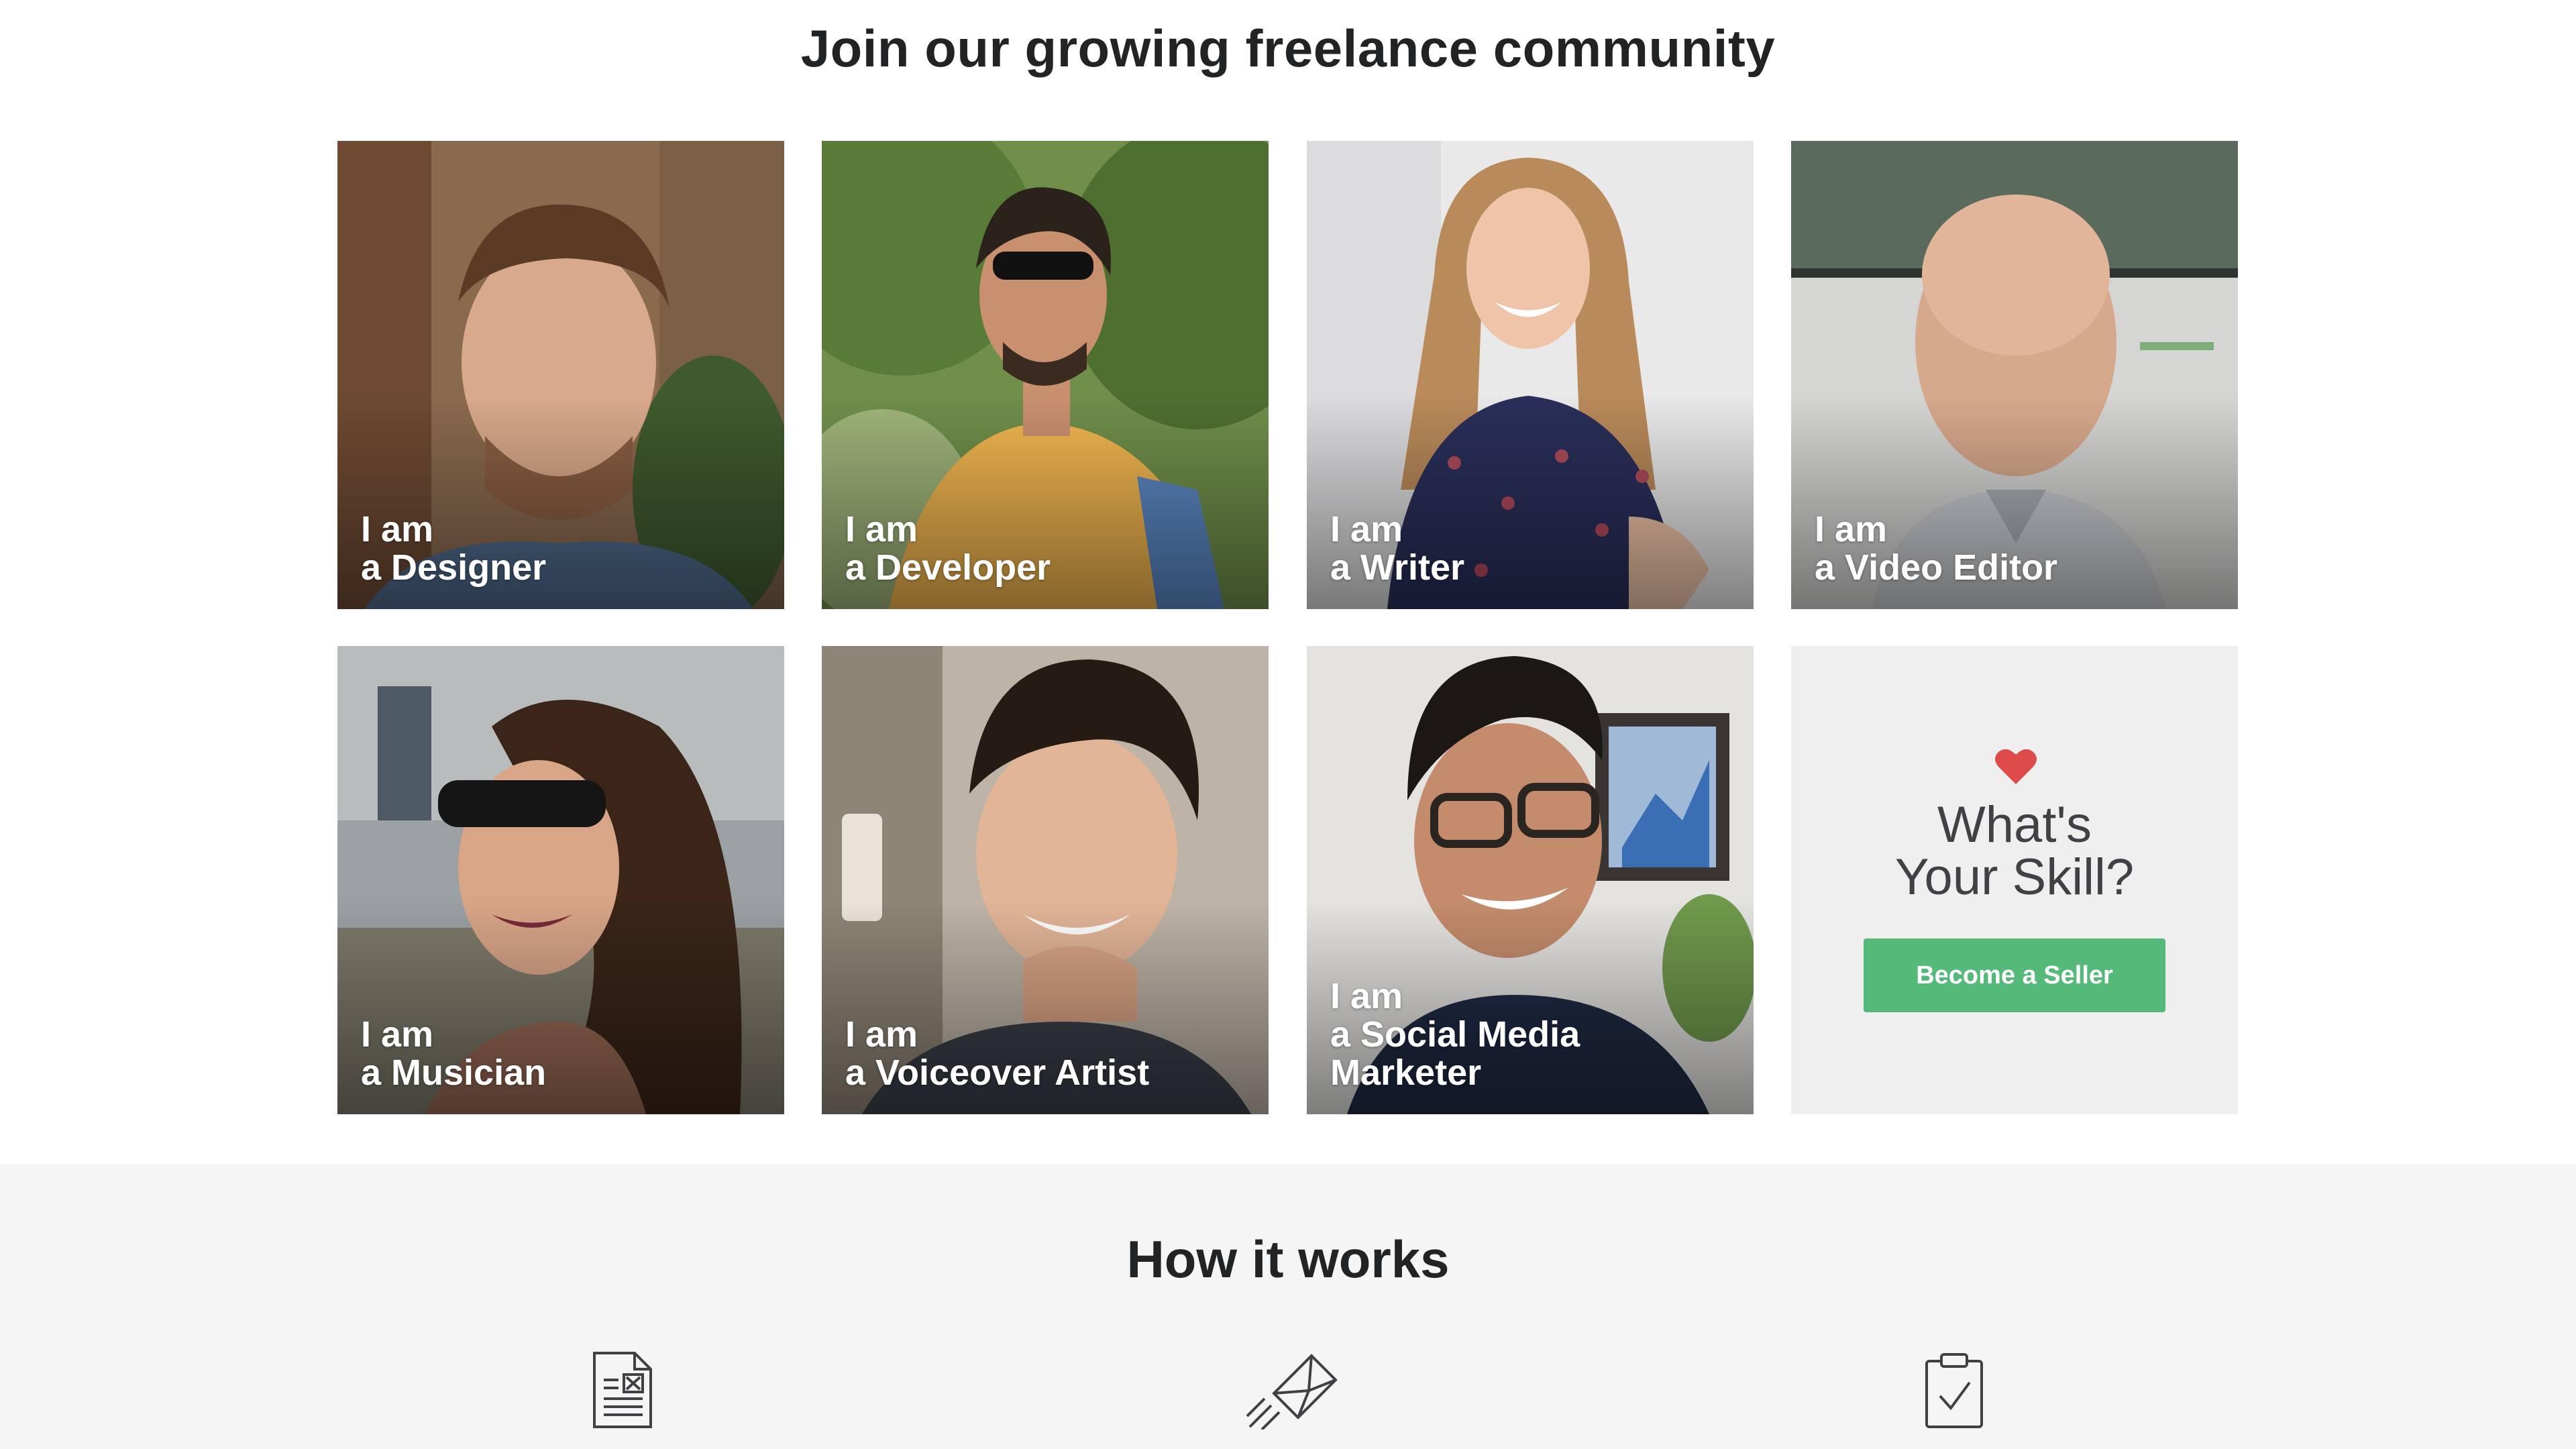 The width and height of the screenshot is (2576, 1449). What do you see at coordinates (997, 1073) in the screenshot?
I see `caption-line2: a Voiceover Artist` at bounding box center [997, 1073].